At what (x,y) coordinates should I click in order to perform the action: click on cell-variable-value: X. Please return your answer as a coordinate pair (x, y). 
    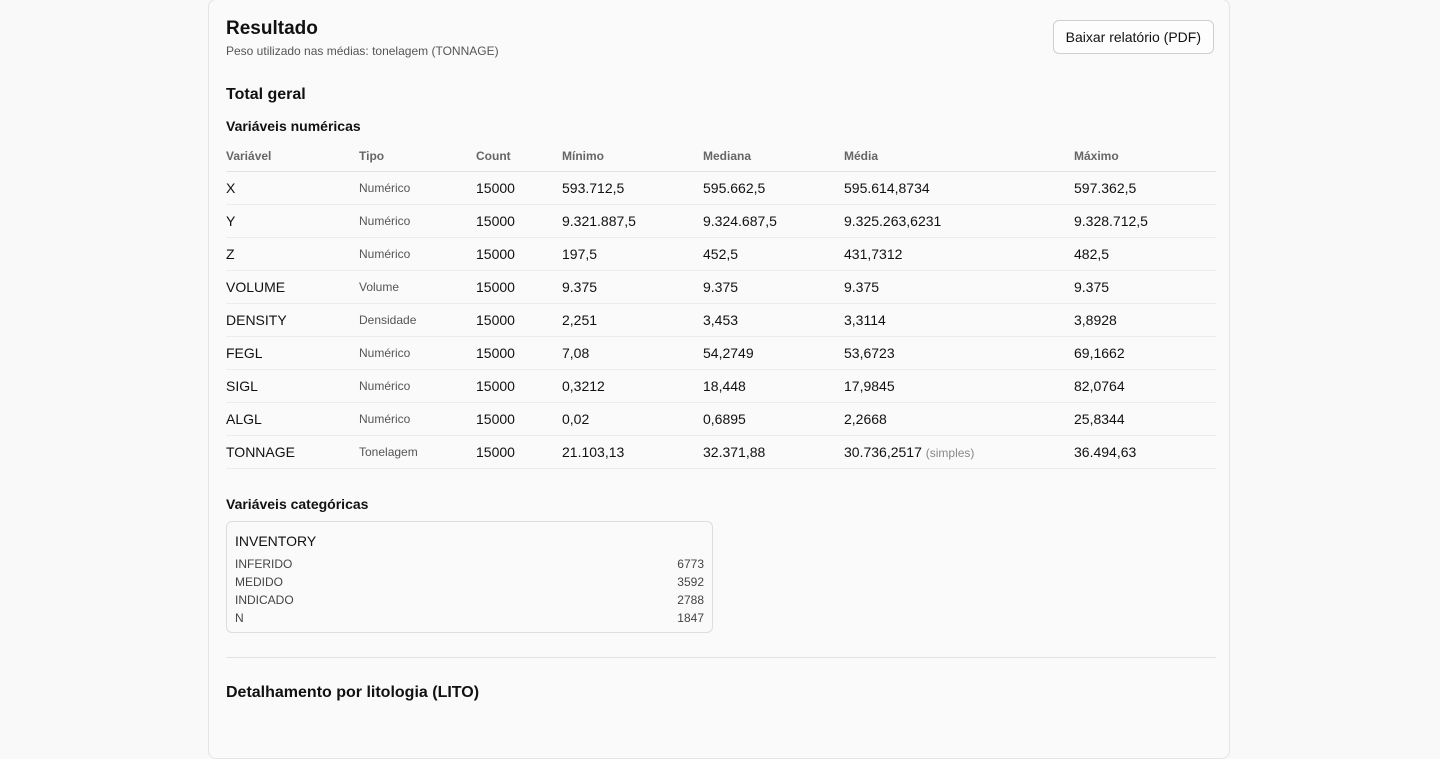
    Looking at the image, I should click on (231, 188).